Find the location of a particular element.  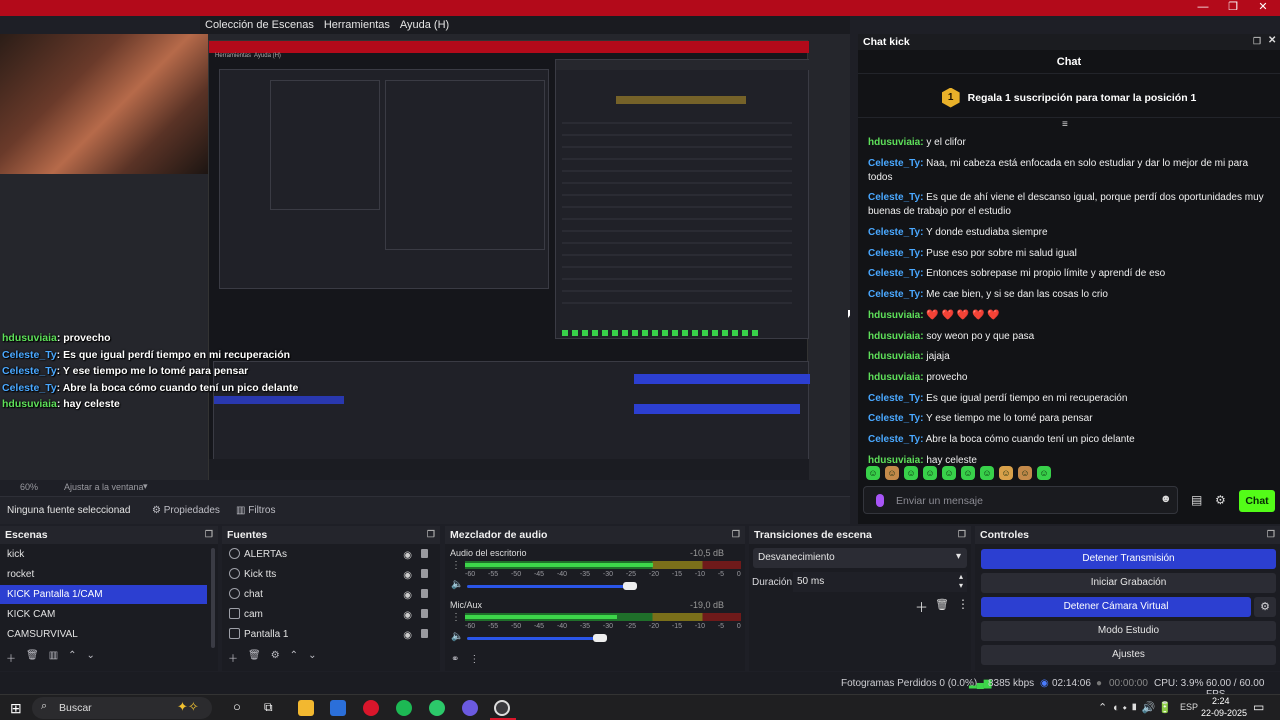

cortana-icon: ○ is located at coordinates (237, 706).